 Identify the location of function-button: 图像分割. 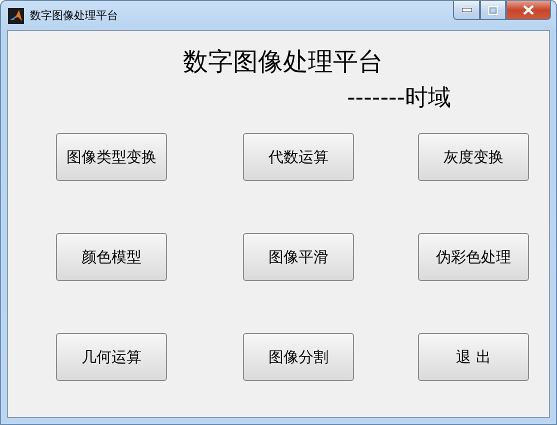
(298, 357).